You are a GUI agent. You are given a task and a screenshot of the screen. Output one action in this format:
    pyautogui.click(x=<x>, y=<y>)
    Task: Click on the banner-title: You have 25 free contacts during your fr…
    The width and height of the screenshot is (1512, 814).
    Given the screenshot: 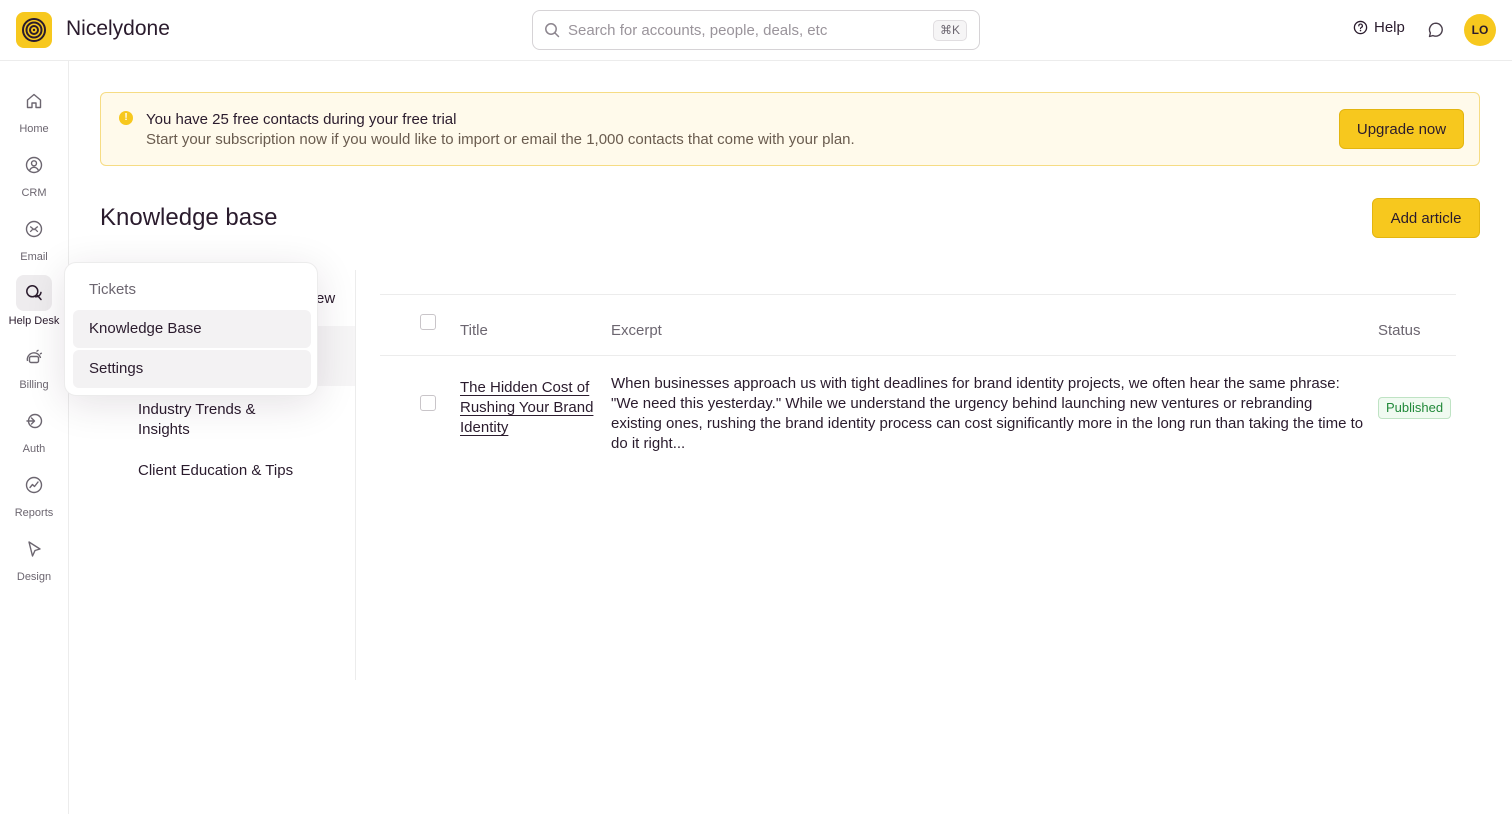 What is the action you would take?
    pyautogui.click(x=301, y=119)
    